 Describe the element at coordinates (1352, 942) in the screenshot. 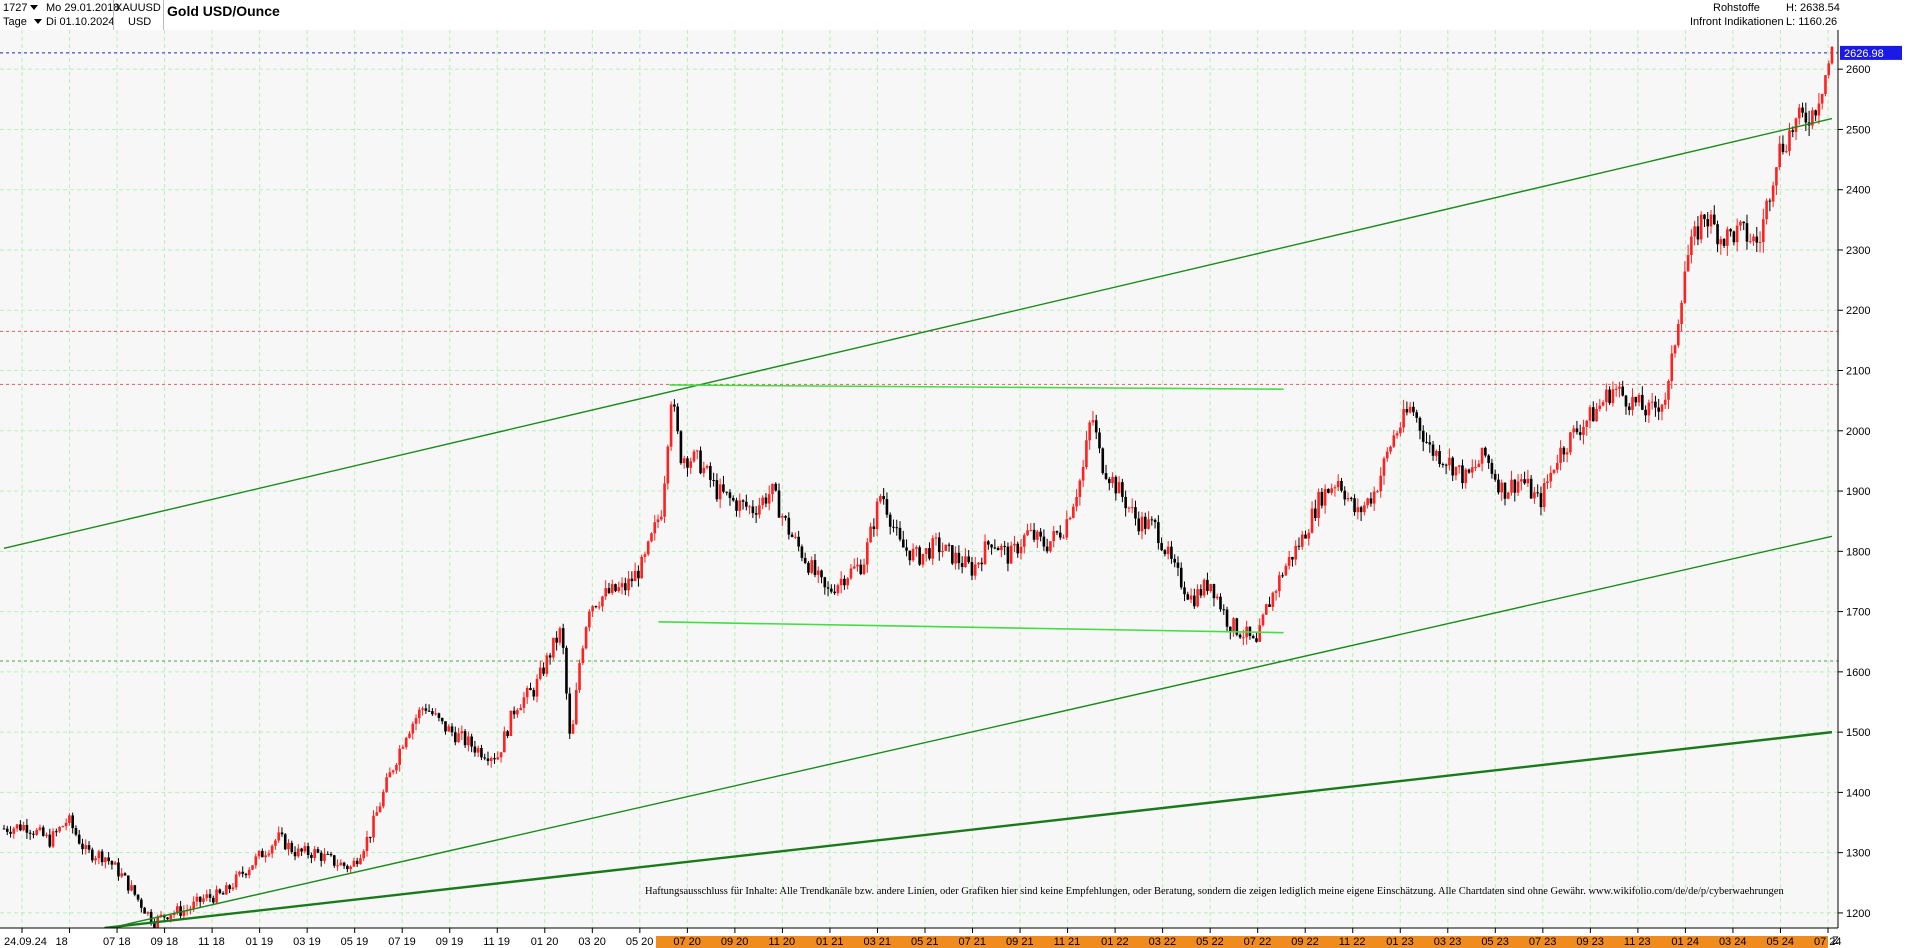

I see `x-tick-label: 11 22` at that location.